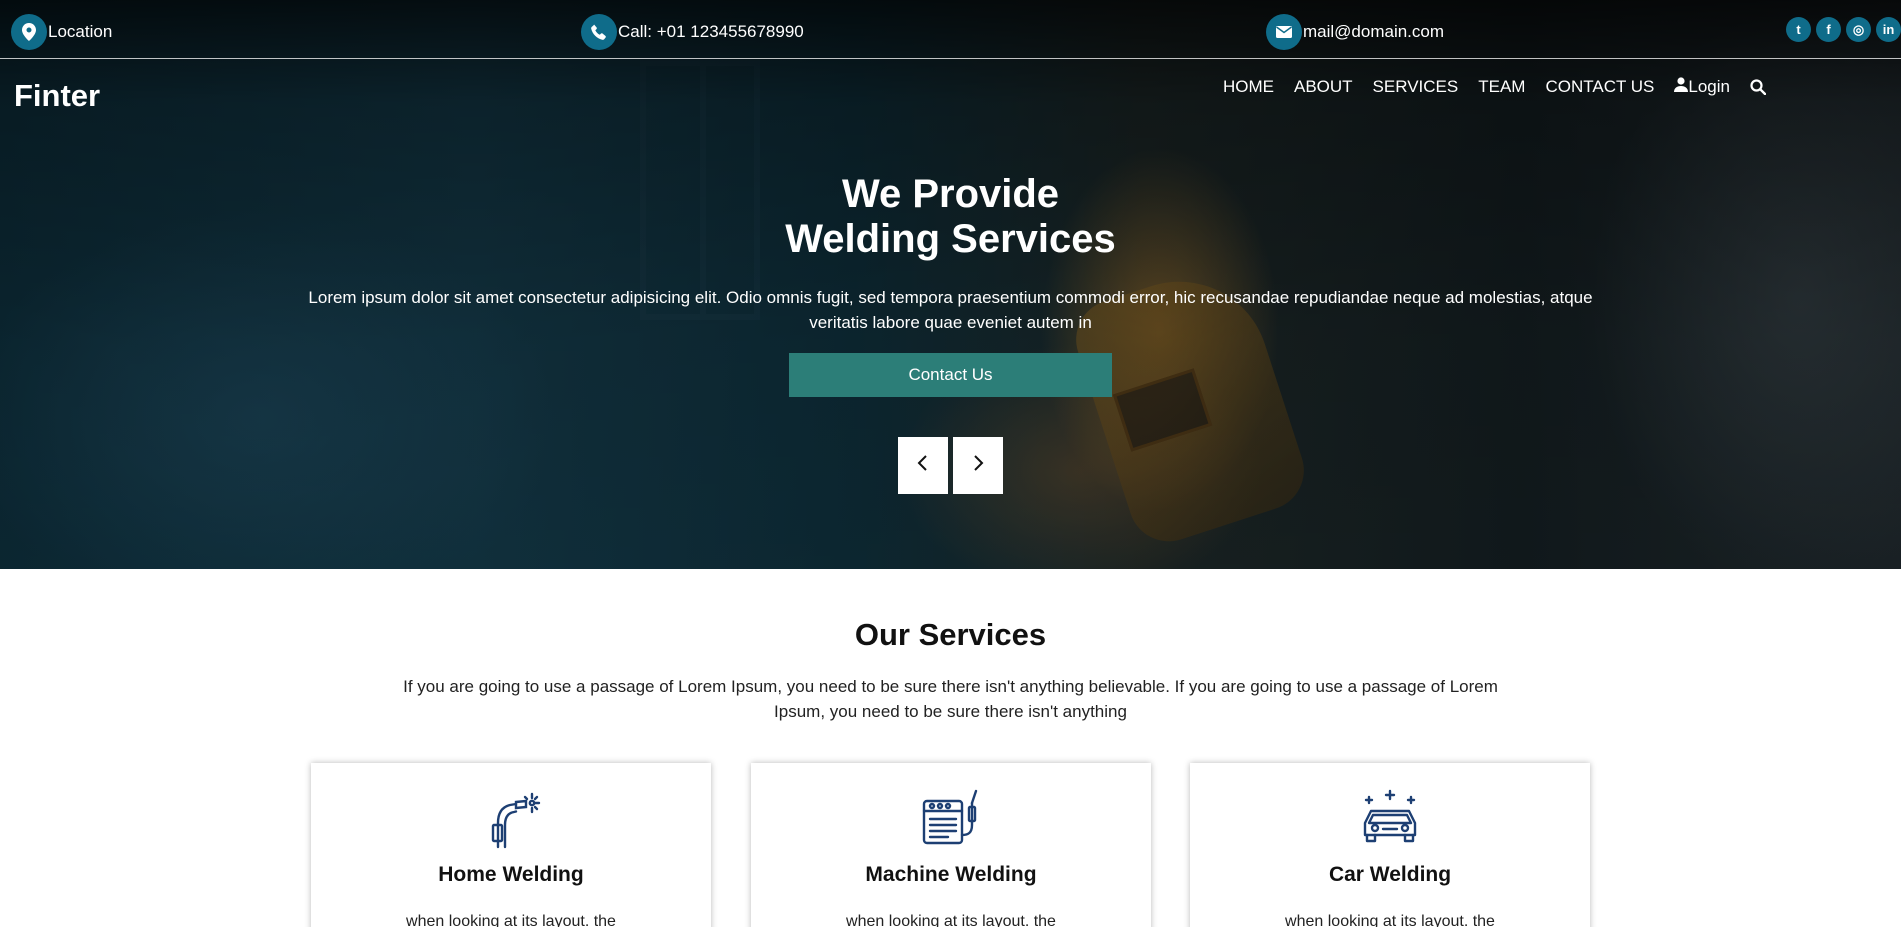  Describe the element at coordinates (950, 375) in the screenshot. I see `contact-us-button: Contact Us` at that location.